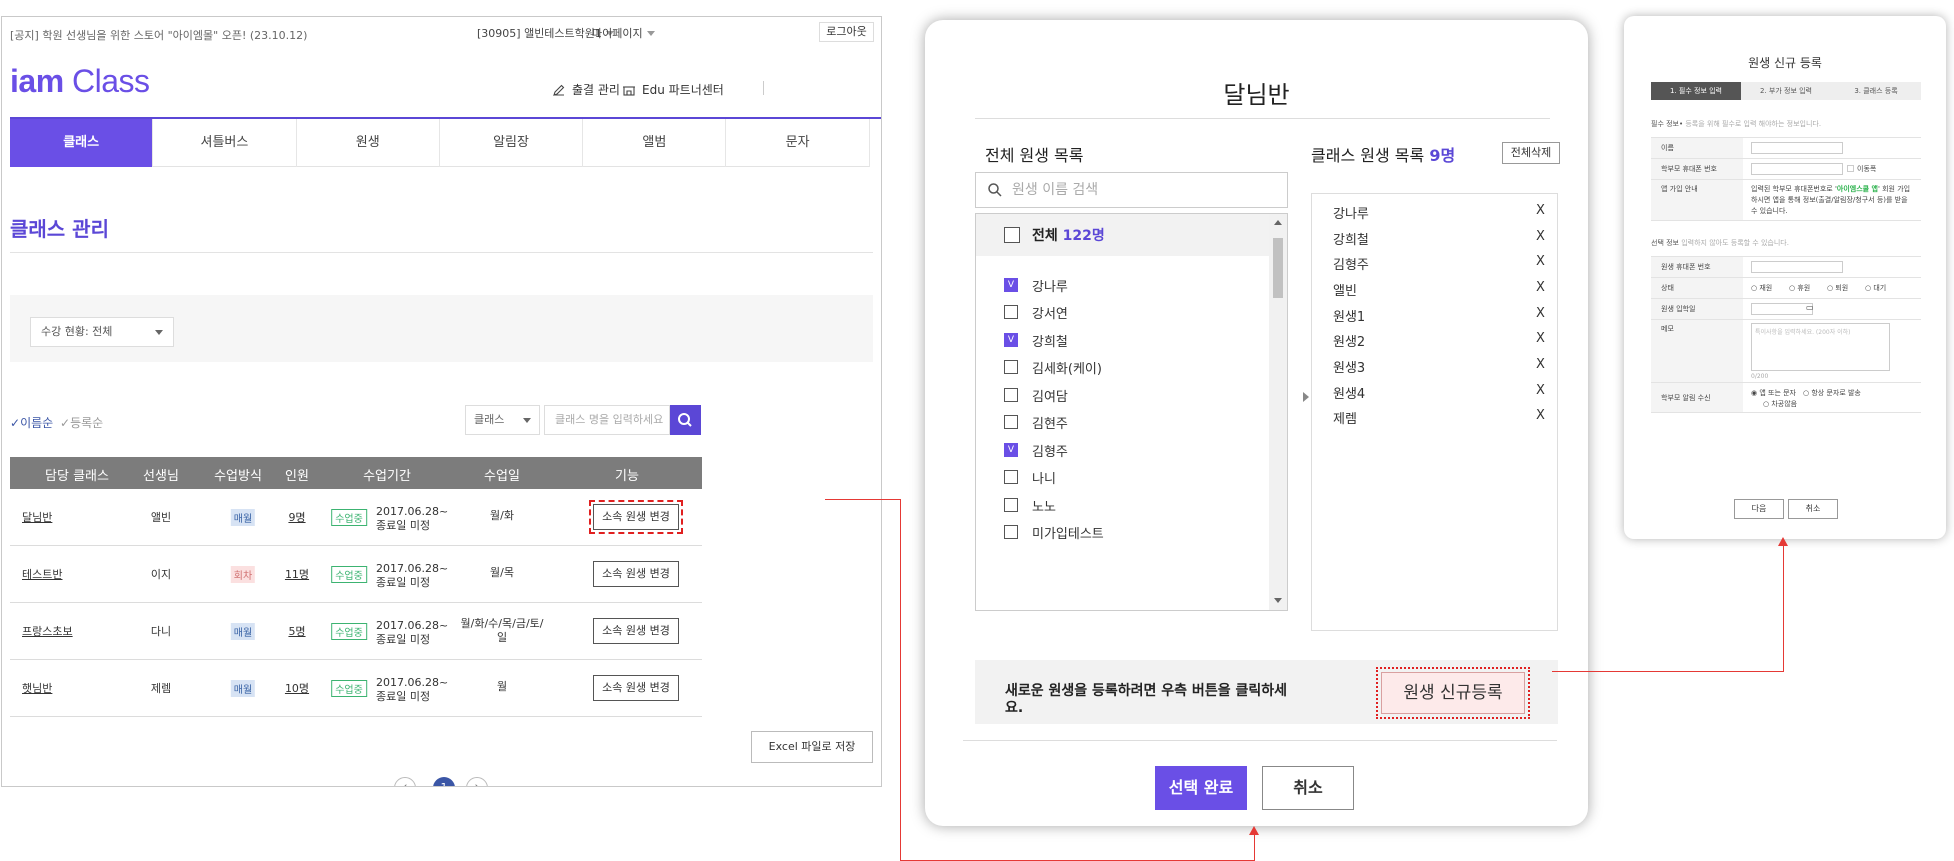 Image resolution: width=1954 pixels, height=861 pixels. What do you see at coordinates (1760, 376) in the screenshot?
I see `memo-counter: 0/200` at bounding box center [1760, 376].